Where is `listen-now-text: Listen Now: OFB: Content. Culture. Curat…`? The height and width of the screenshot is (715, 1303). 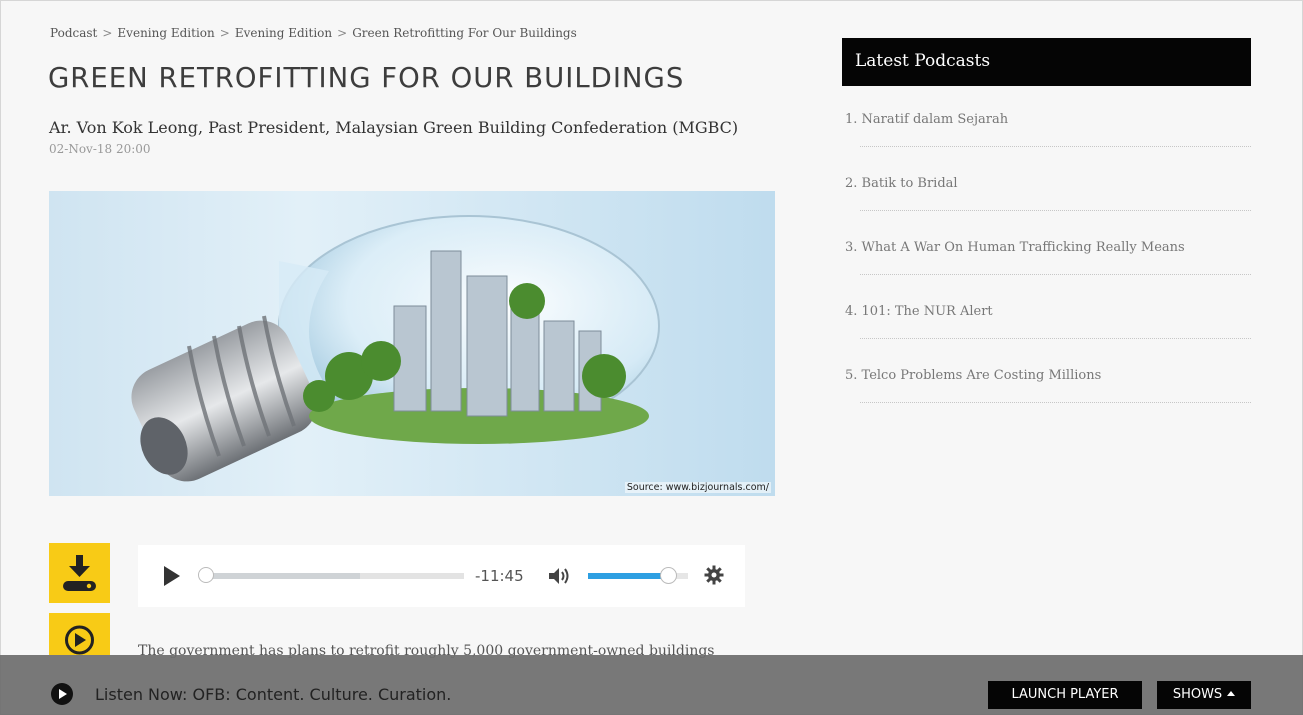
listen-now-text: Listen Now: OFB: Content. Culture. Curat… is located at coordinates (273, 694).